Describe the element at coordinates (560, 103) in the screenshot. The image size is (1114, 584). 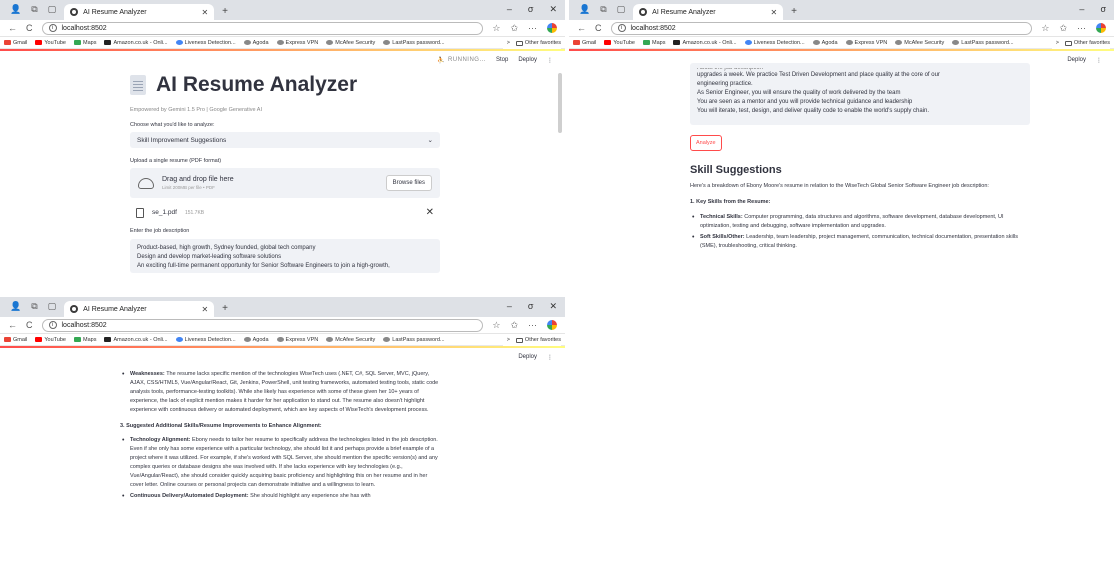
I see `scrollbar` at that location.